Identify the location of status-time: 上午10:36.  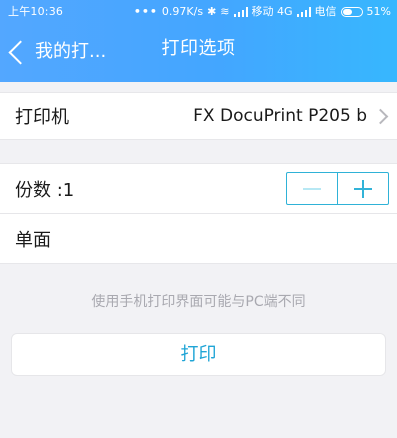
(36, 11).